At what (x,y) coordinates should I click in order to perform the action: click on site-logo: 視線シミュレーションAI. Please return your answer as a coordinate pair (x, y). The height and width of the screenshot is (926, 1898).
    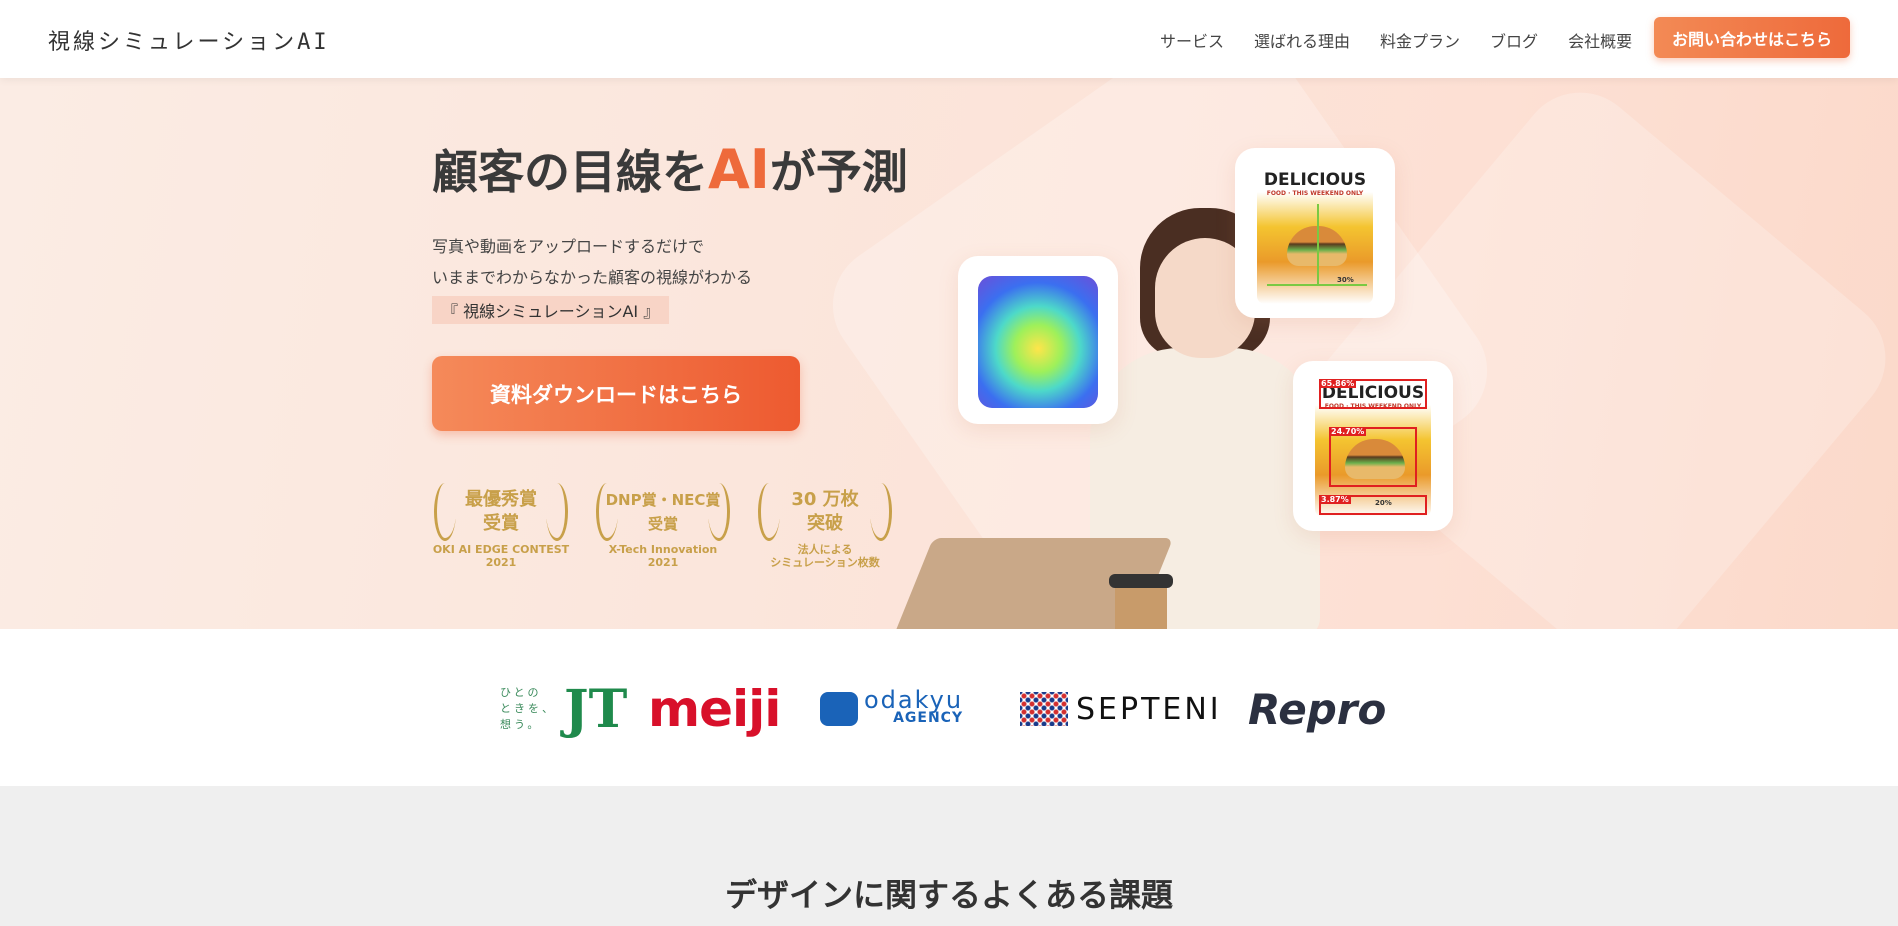
    Looking at the image, I should click on (189, 40).